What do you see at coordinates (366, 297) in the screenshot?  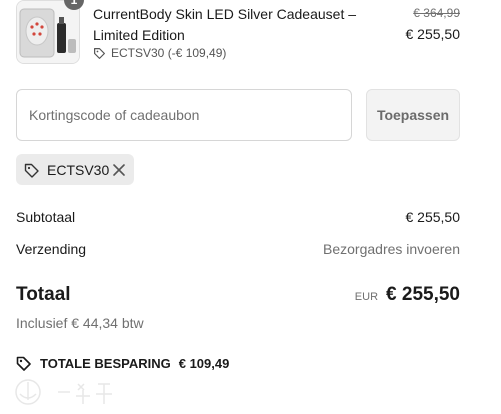 I see `currency-code: EUR` at bounding box center [366, 297].